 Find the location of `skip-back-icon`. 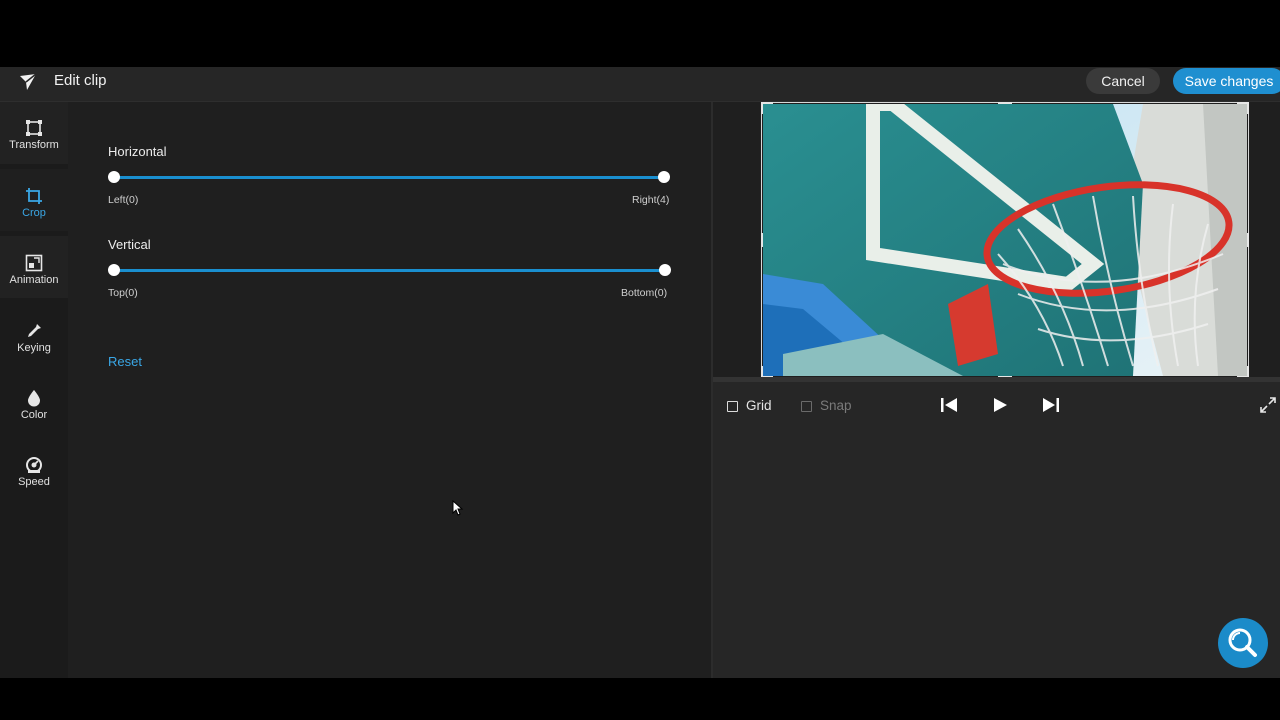

skip-back-icon is located at coordinates (949, 405).